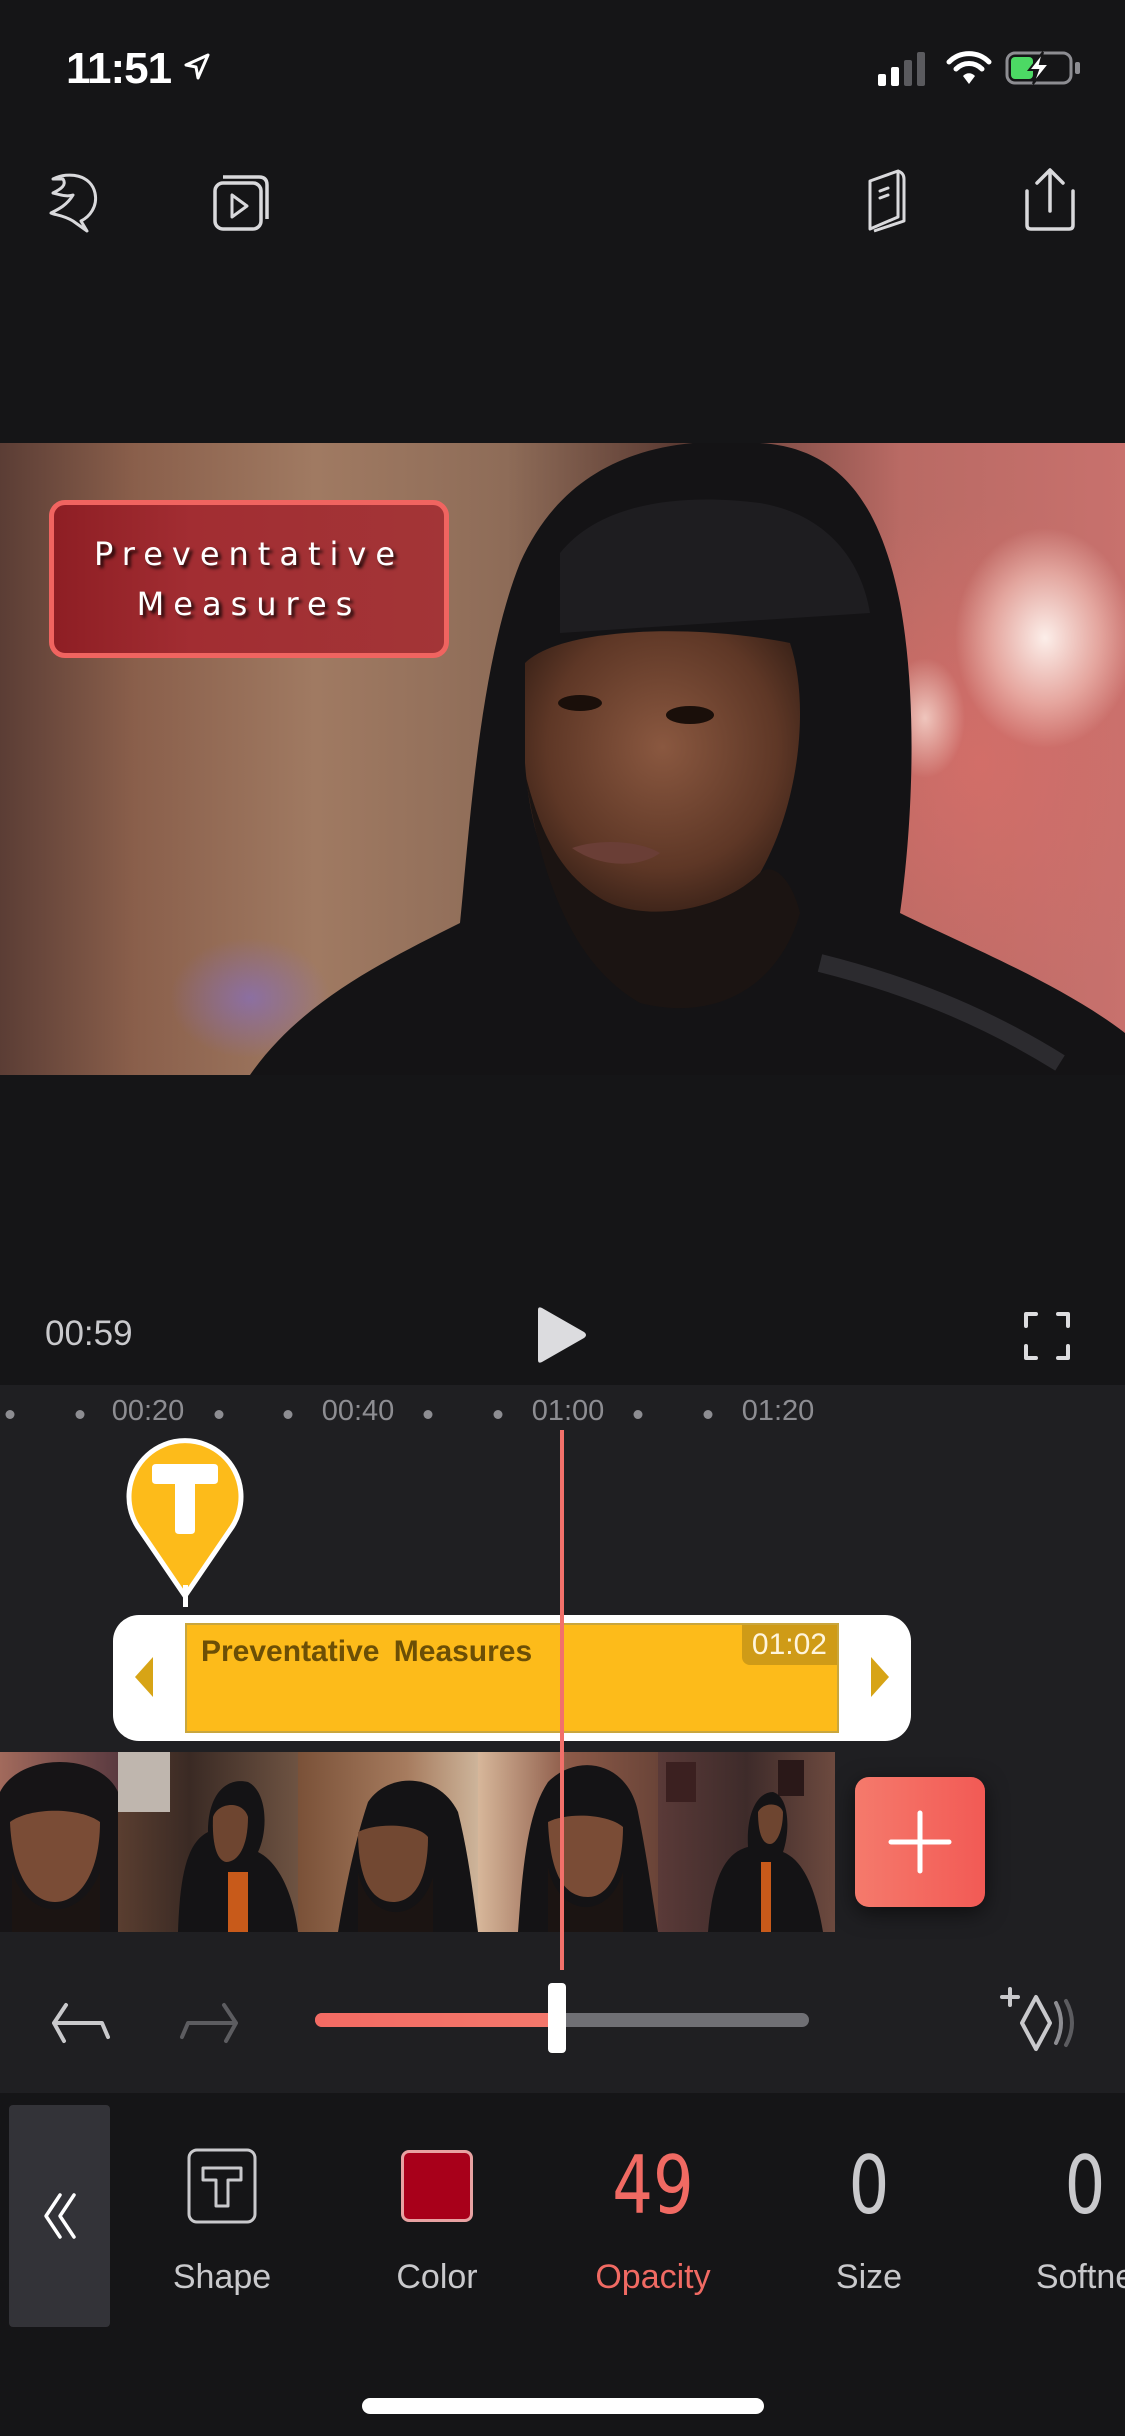 This screenshot has height=2436, width=1125. I want to click on timeline-zoom-slider, so click(562, 2020).